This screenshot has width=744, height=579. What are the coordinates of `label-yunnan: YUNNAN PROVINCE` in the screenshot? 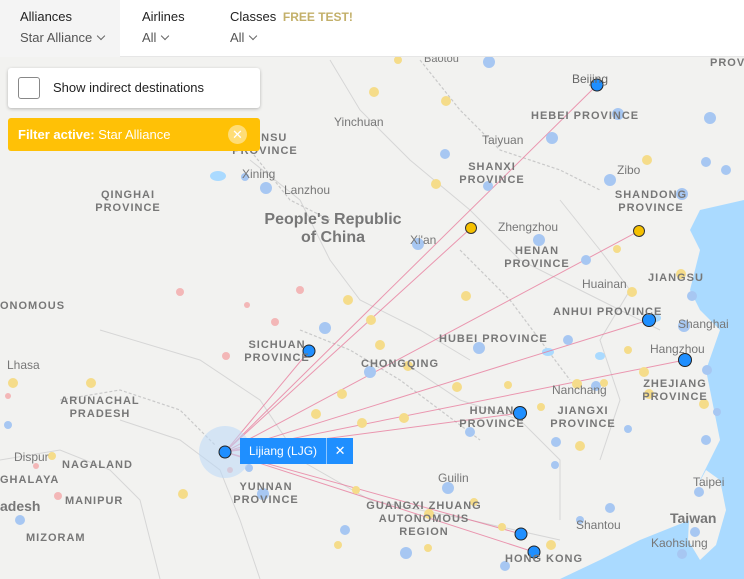 It's located at (265, 493).